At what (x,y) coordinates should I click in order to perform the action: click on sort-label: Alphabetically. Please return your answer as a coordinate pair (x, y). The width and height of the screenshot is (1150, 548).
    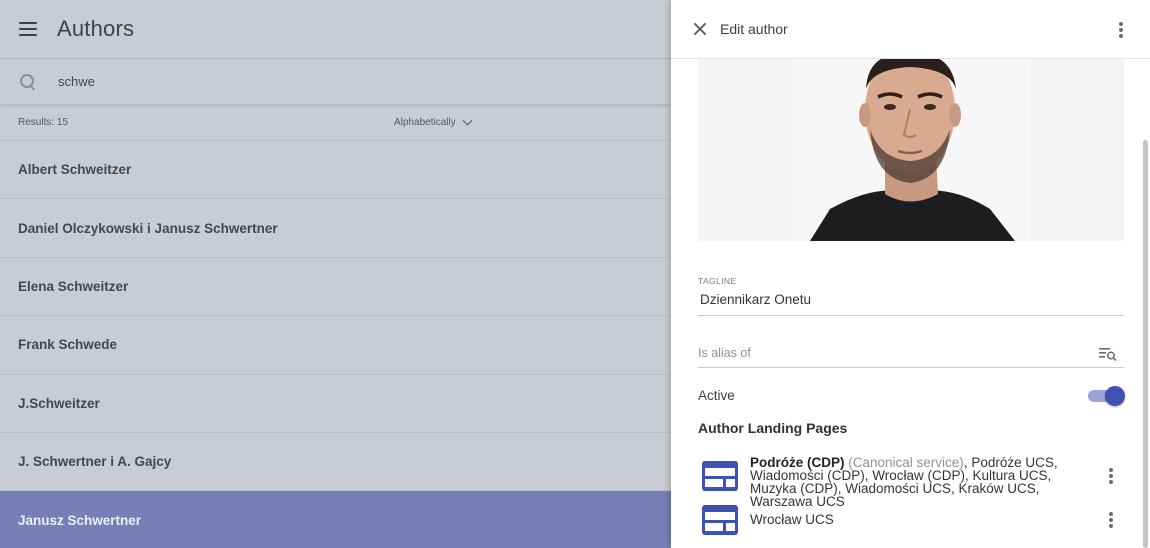
    Looking at the image, I should click on (425, 122).